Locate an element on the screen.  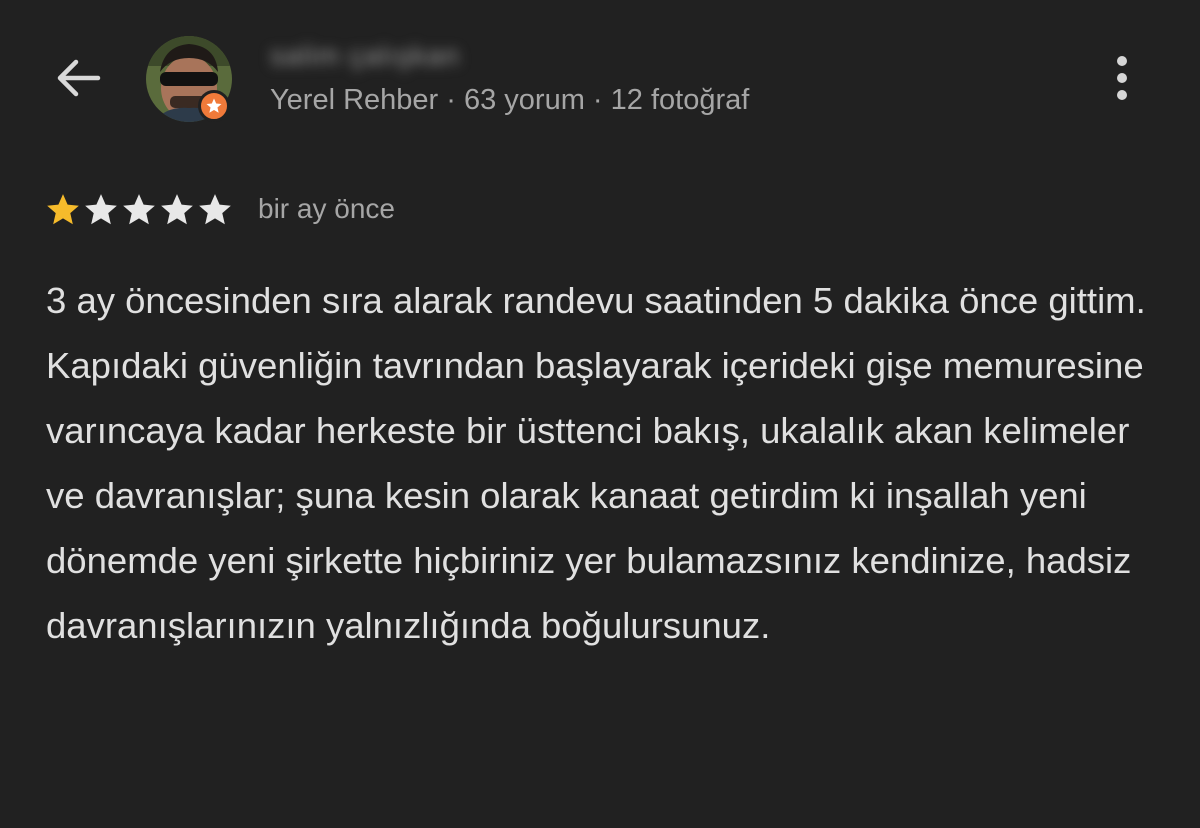
local-guide-badge is located at coordinates (214, 106).